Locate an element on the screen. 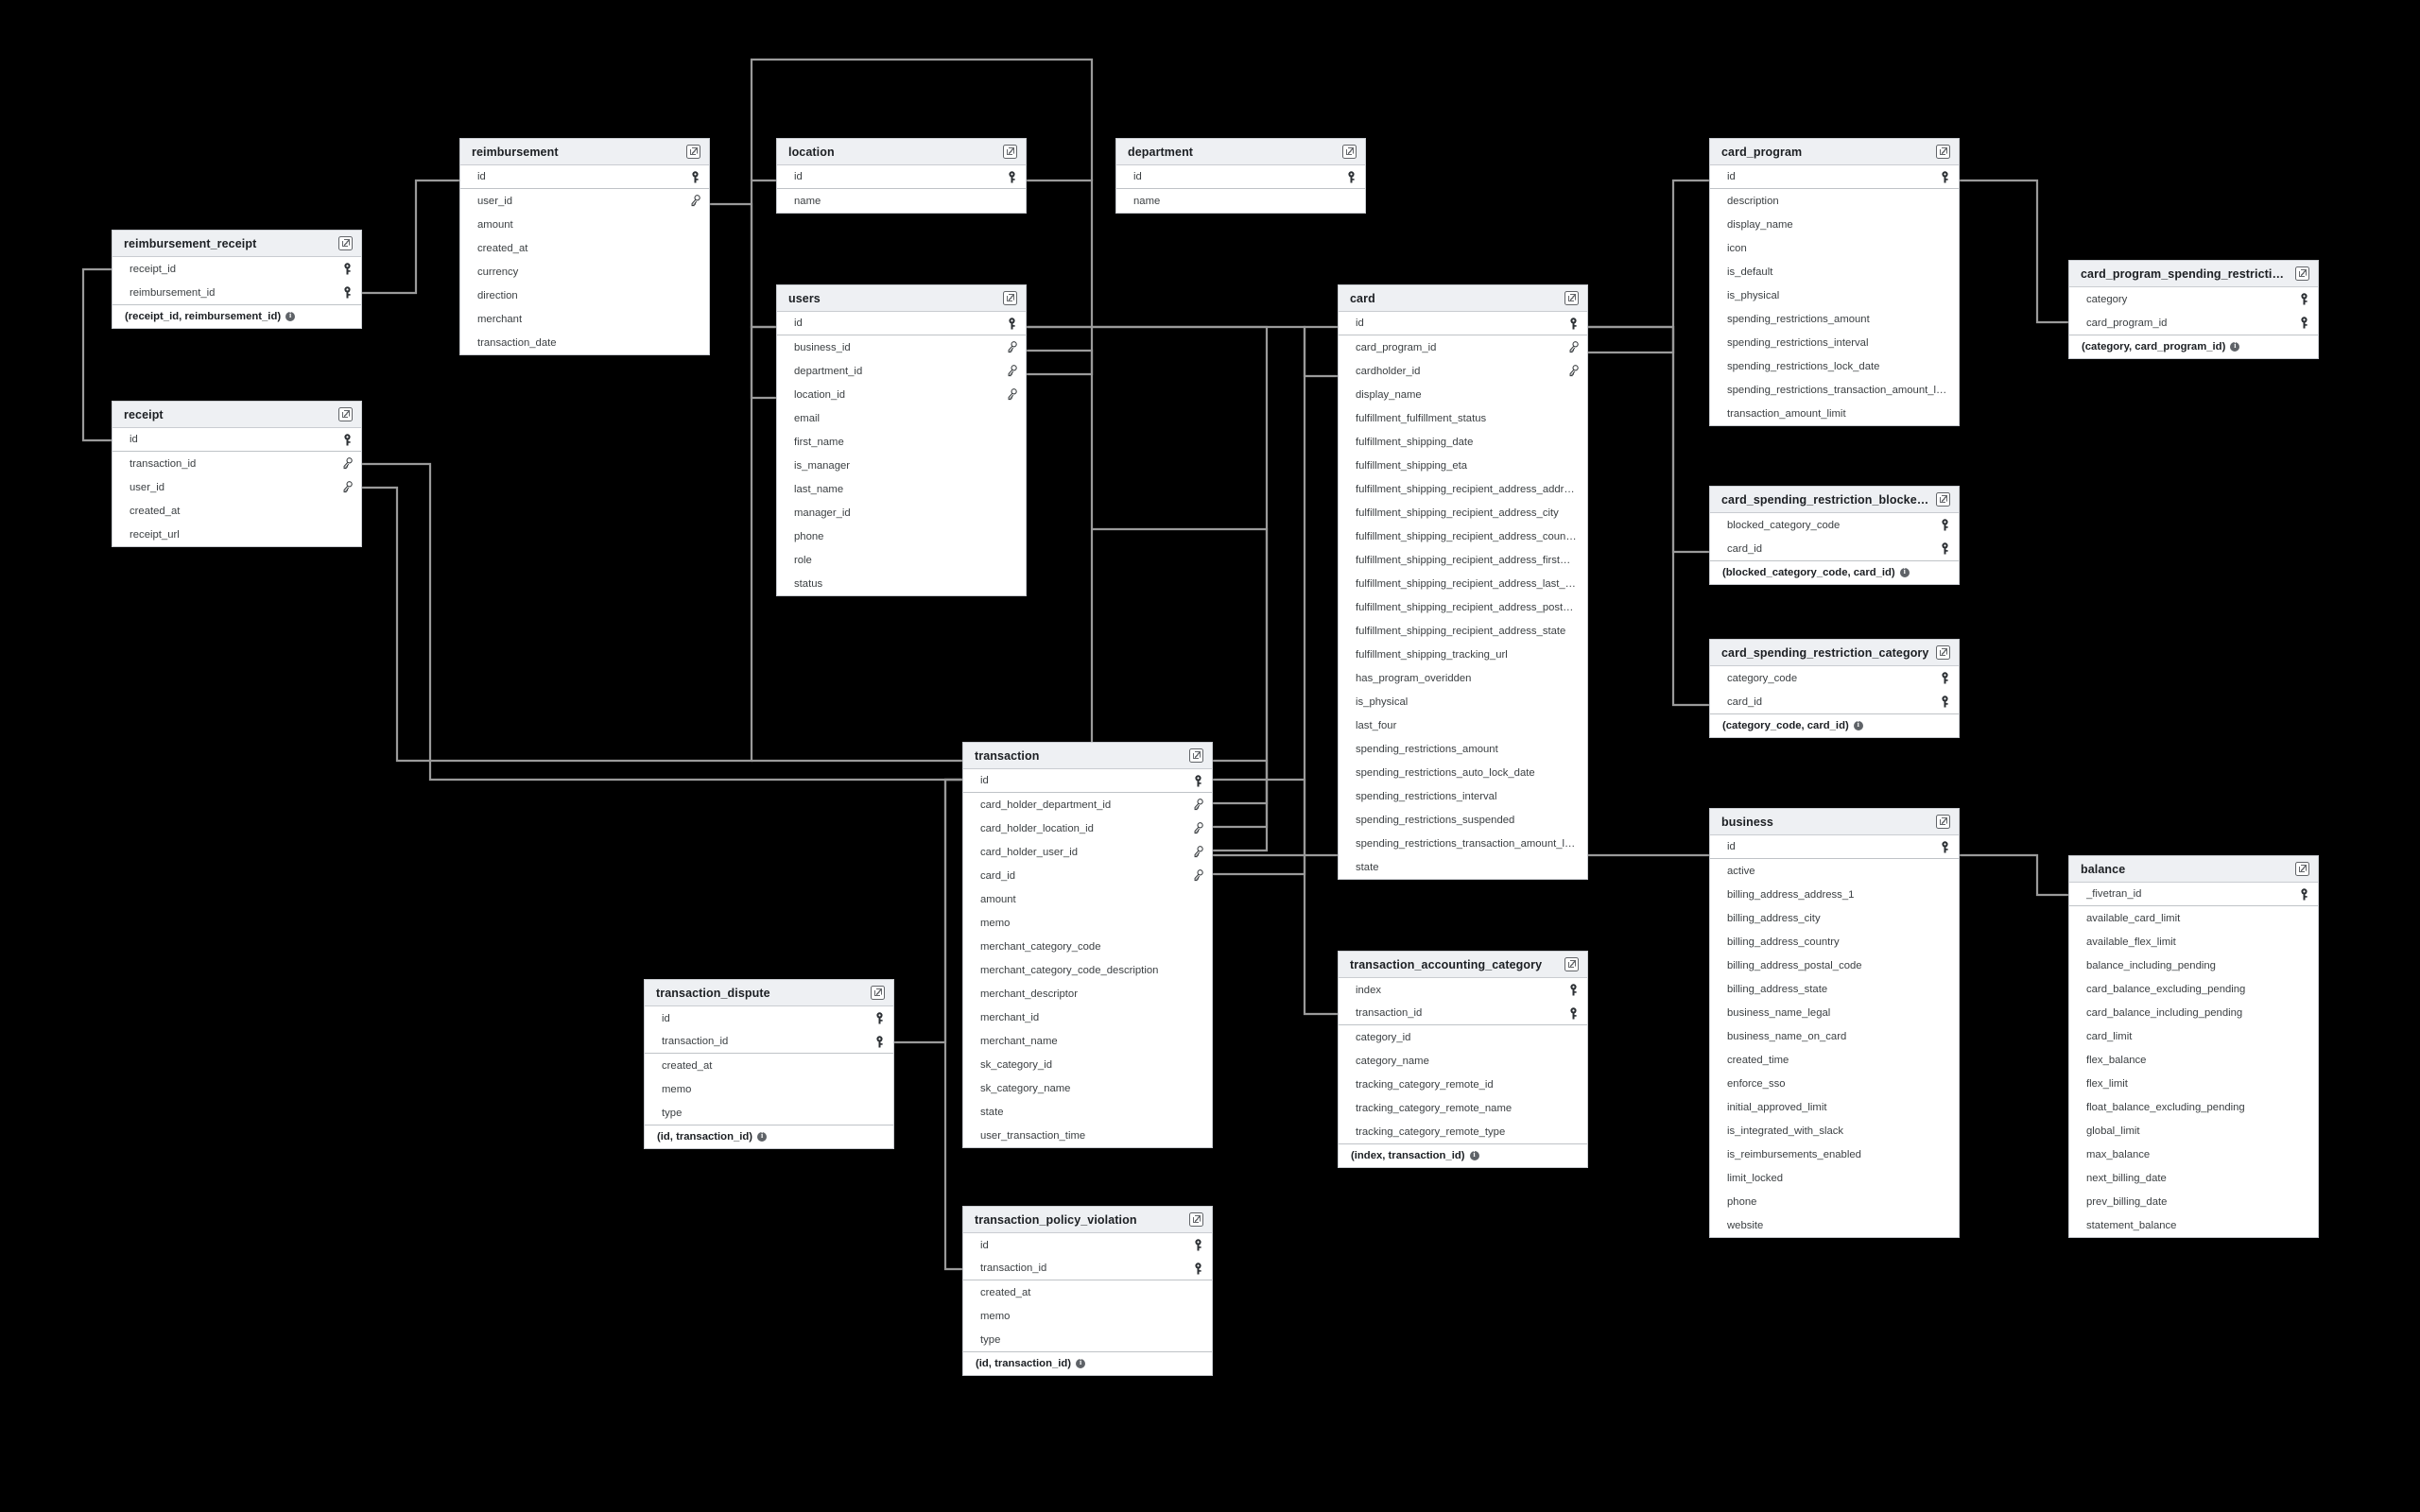  entity-field-row: card_holder_user_id is located at coordinates (1087, 852).